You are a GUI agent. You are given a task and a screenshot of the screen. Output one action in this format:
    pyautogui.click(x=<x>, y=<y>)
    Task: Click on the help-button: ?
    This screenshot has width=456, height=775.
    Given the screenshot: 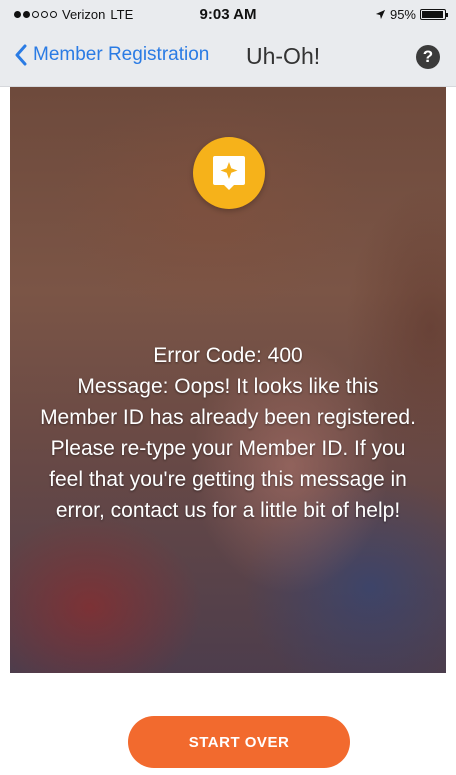 What is the action you would take?
    pyautogui.click(x=428, y=57)
    